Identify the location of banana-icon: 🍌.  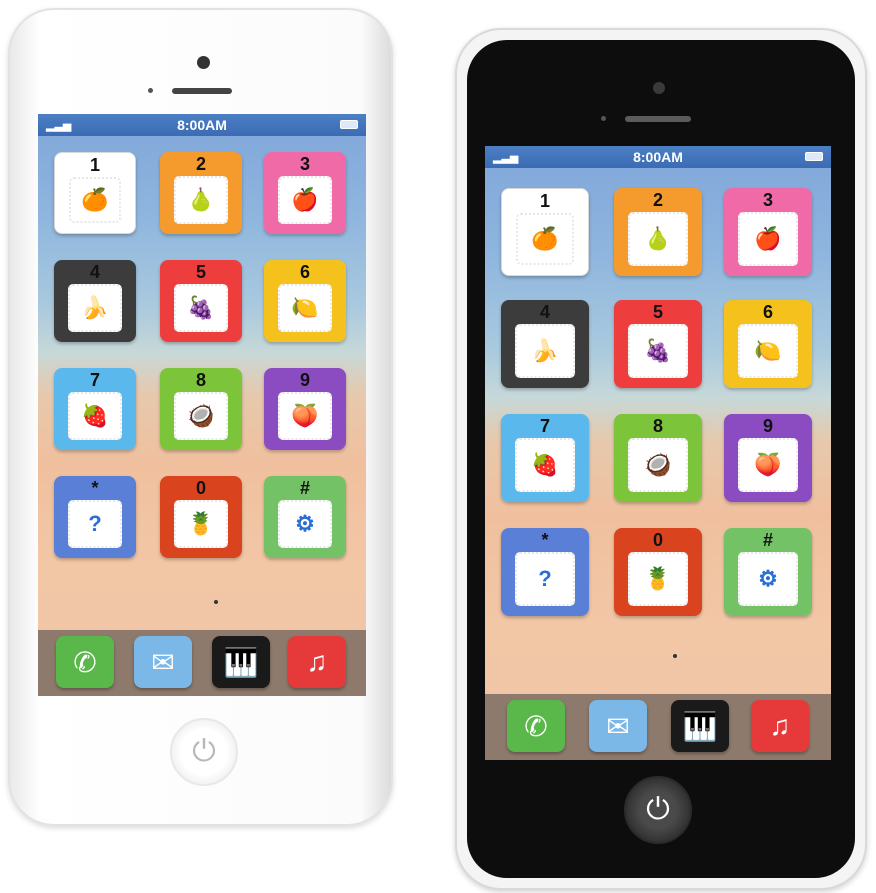
(95, 308).